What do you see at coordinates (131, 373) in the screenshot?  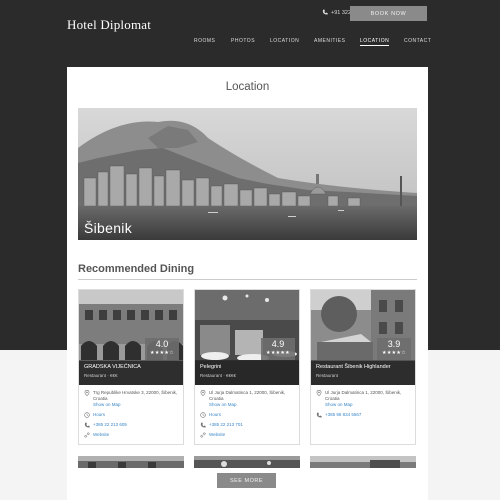 I see `restaurant-label-band: GRADSKA VIJEĆNICA Restaurant · €€€` at bounding box center [131, 373].